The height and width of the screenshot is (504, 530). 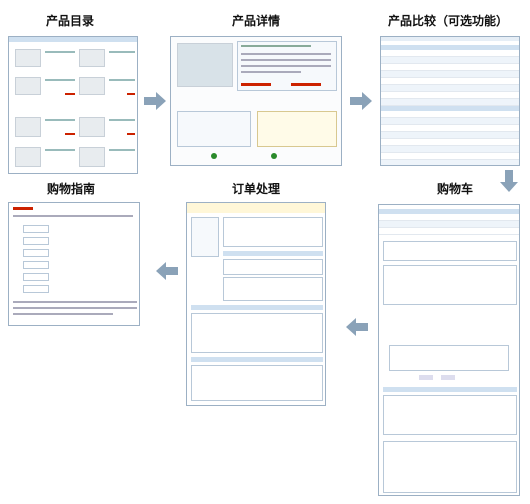 I want to click on catalog-screenshot, so click(x=73, y=105).